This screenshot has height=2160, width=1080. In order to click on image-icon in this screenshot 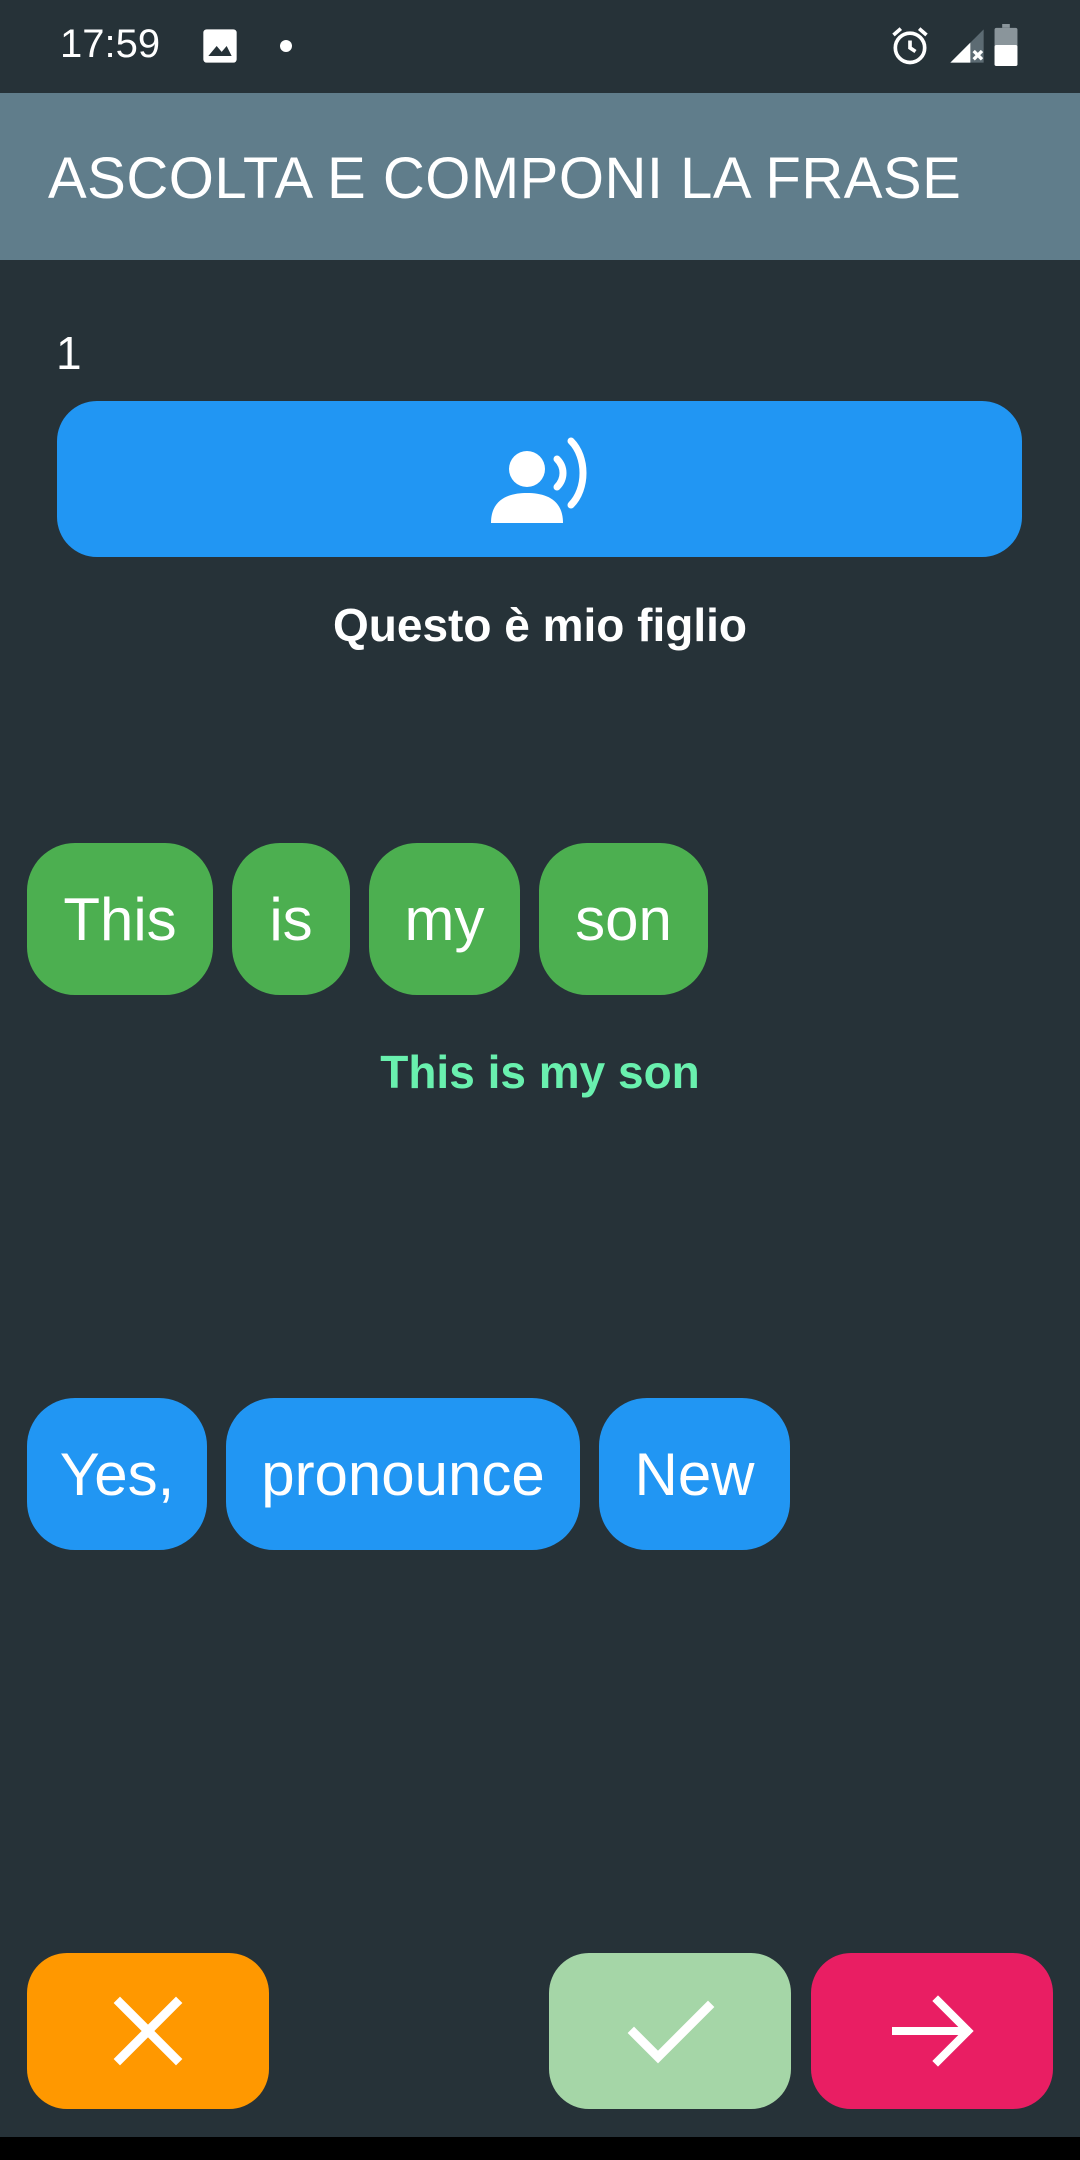, I will do `click(220, 46)`.